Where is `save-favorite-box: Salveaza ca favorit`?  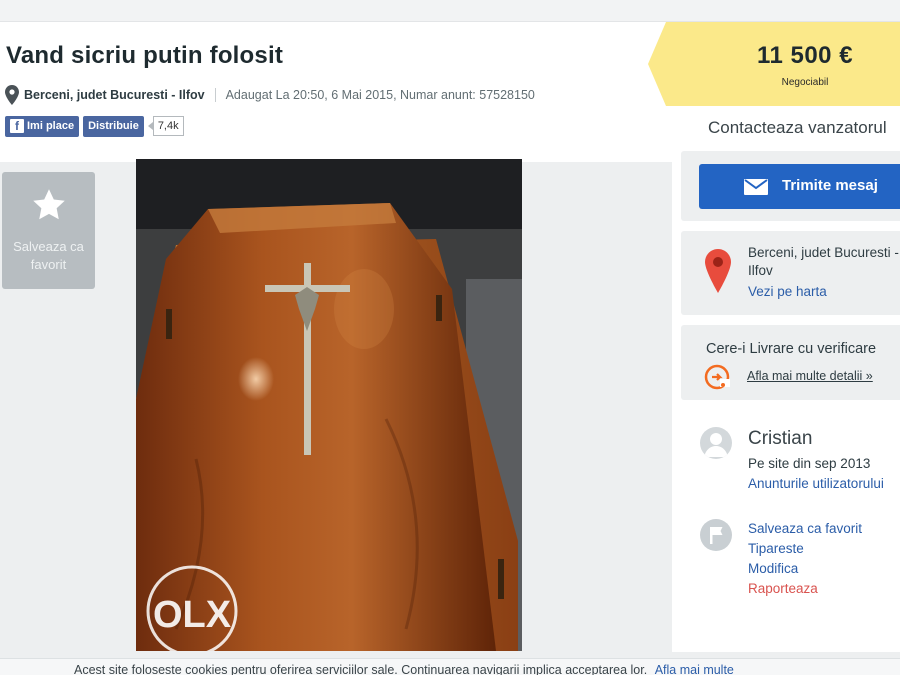
save-favorite-box: Salveaza ca favorit is located at coordinates (48, 230).